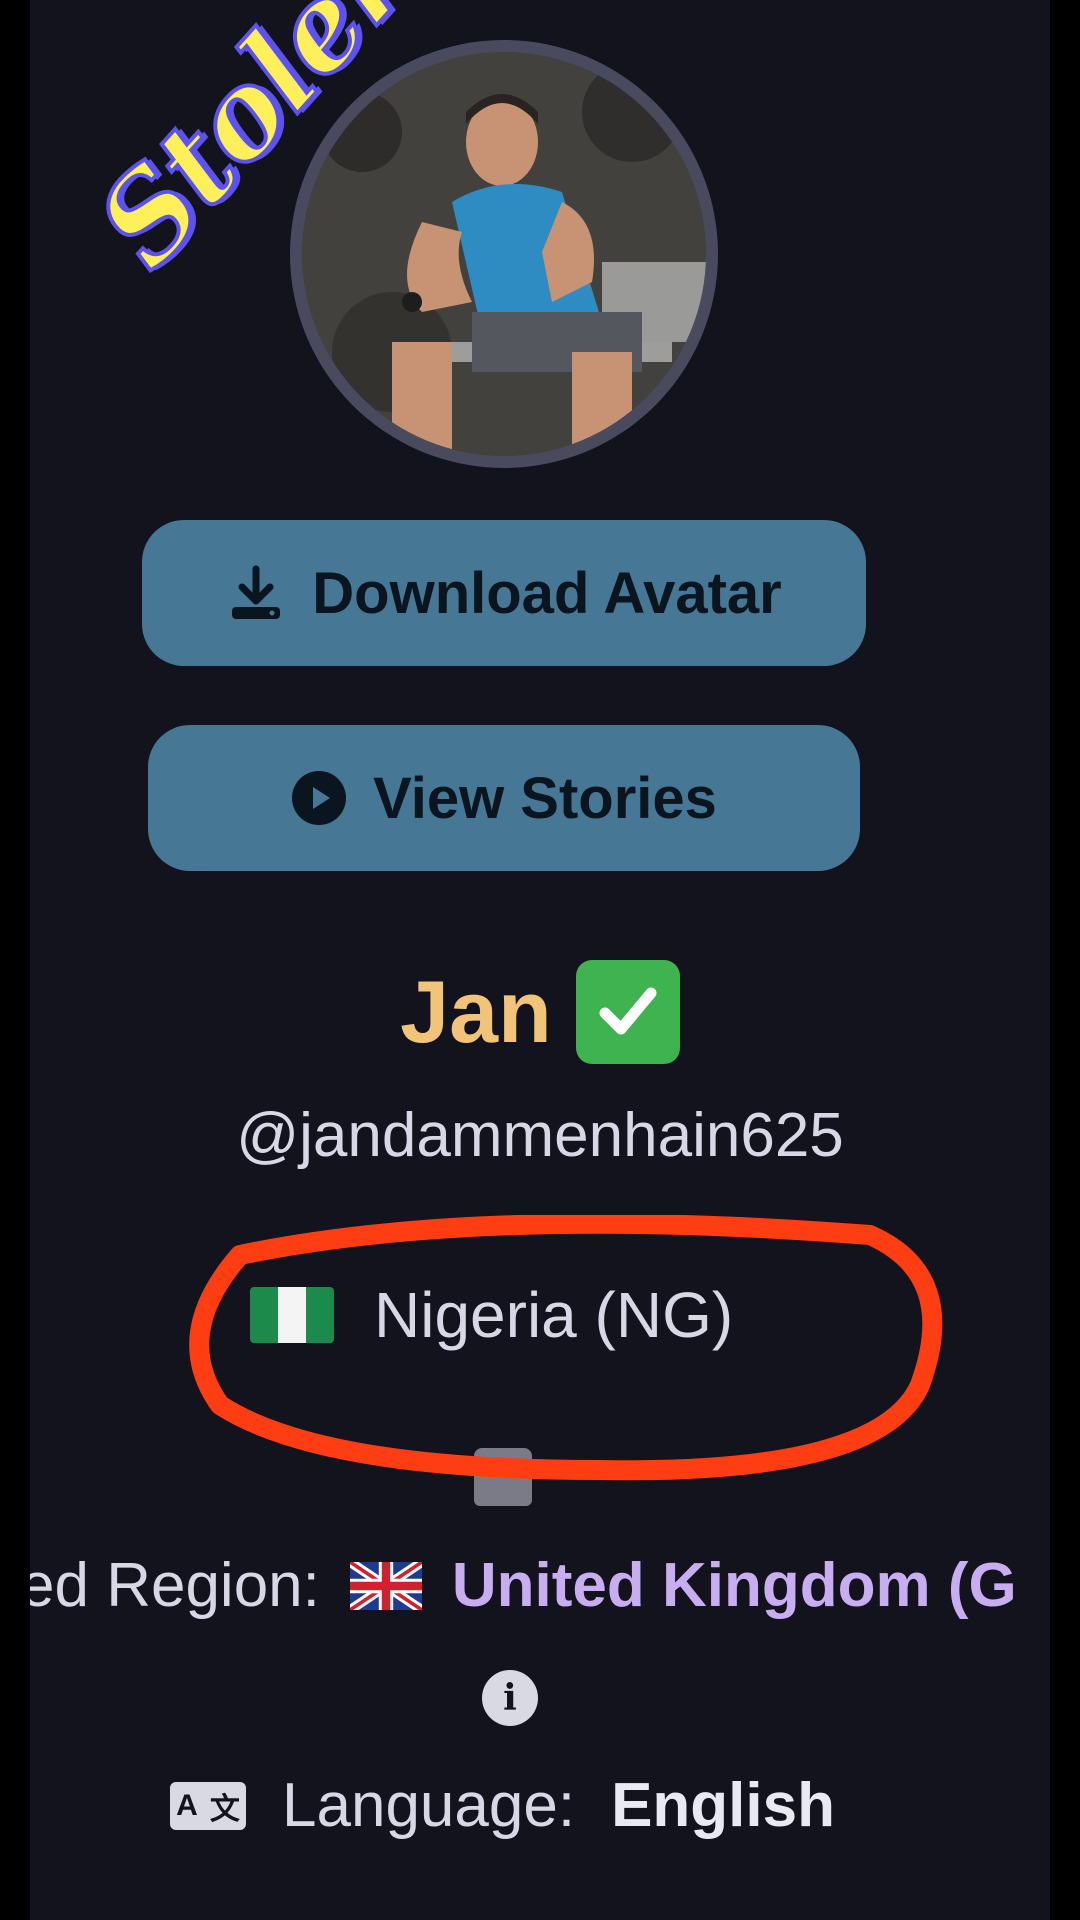 This screenshot has width=1080, height=1920. I want to click on red-circle-annotation, so click(566, 1348).